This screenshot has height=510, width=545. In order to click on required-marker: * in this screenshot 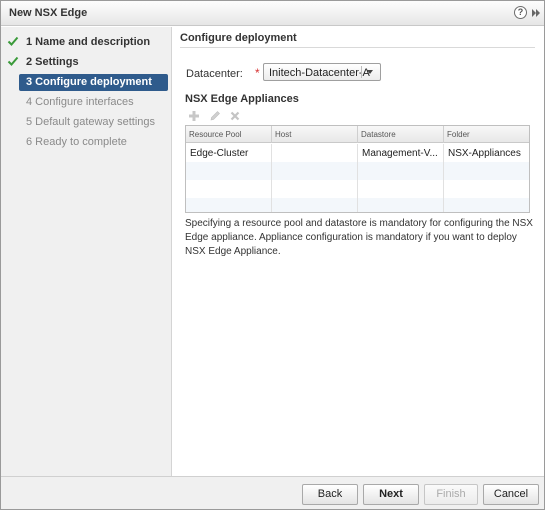, I will do `click(257, 73)`.